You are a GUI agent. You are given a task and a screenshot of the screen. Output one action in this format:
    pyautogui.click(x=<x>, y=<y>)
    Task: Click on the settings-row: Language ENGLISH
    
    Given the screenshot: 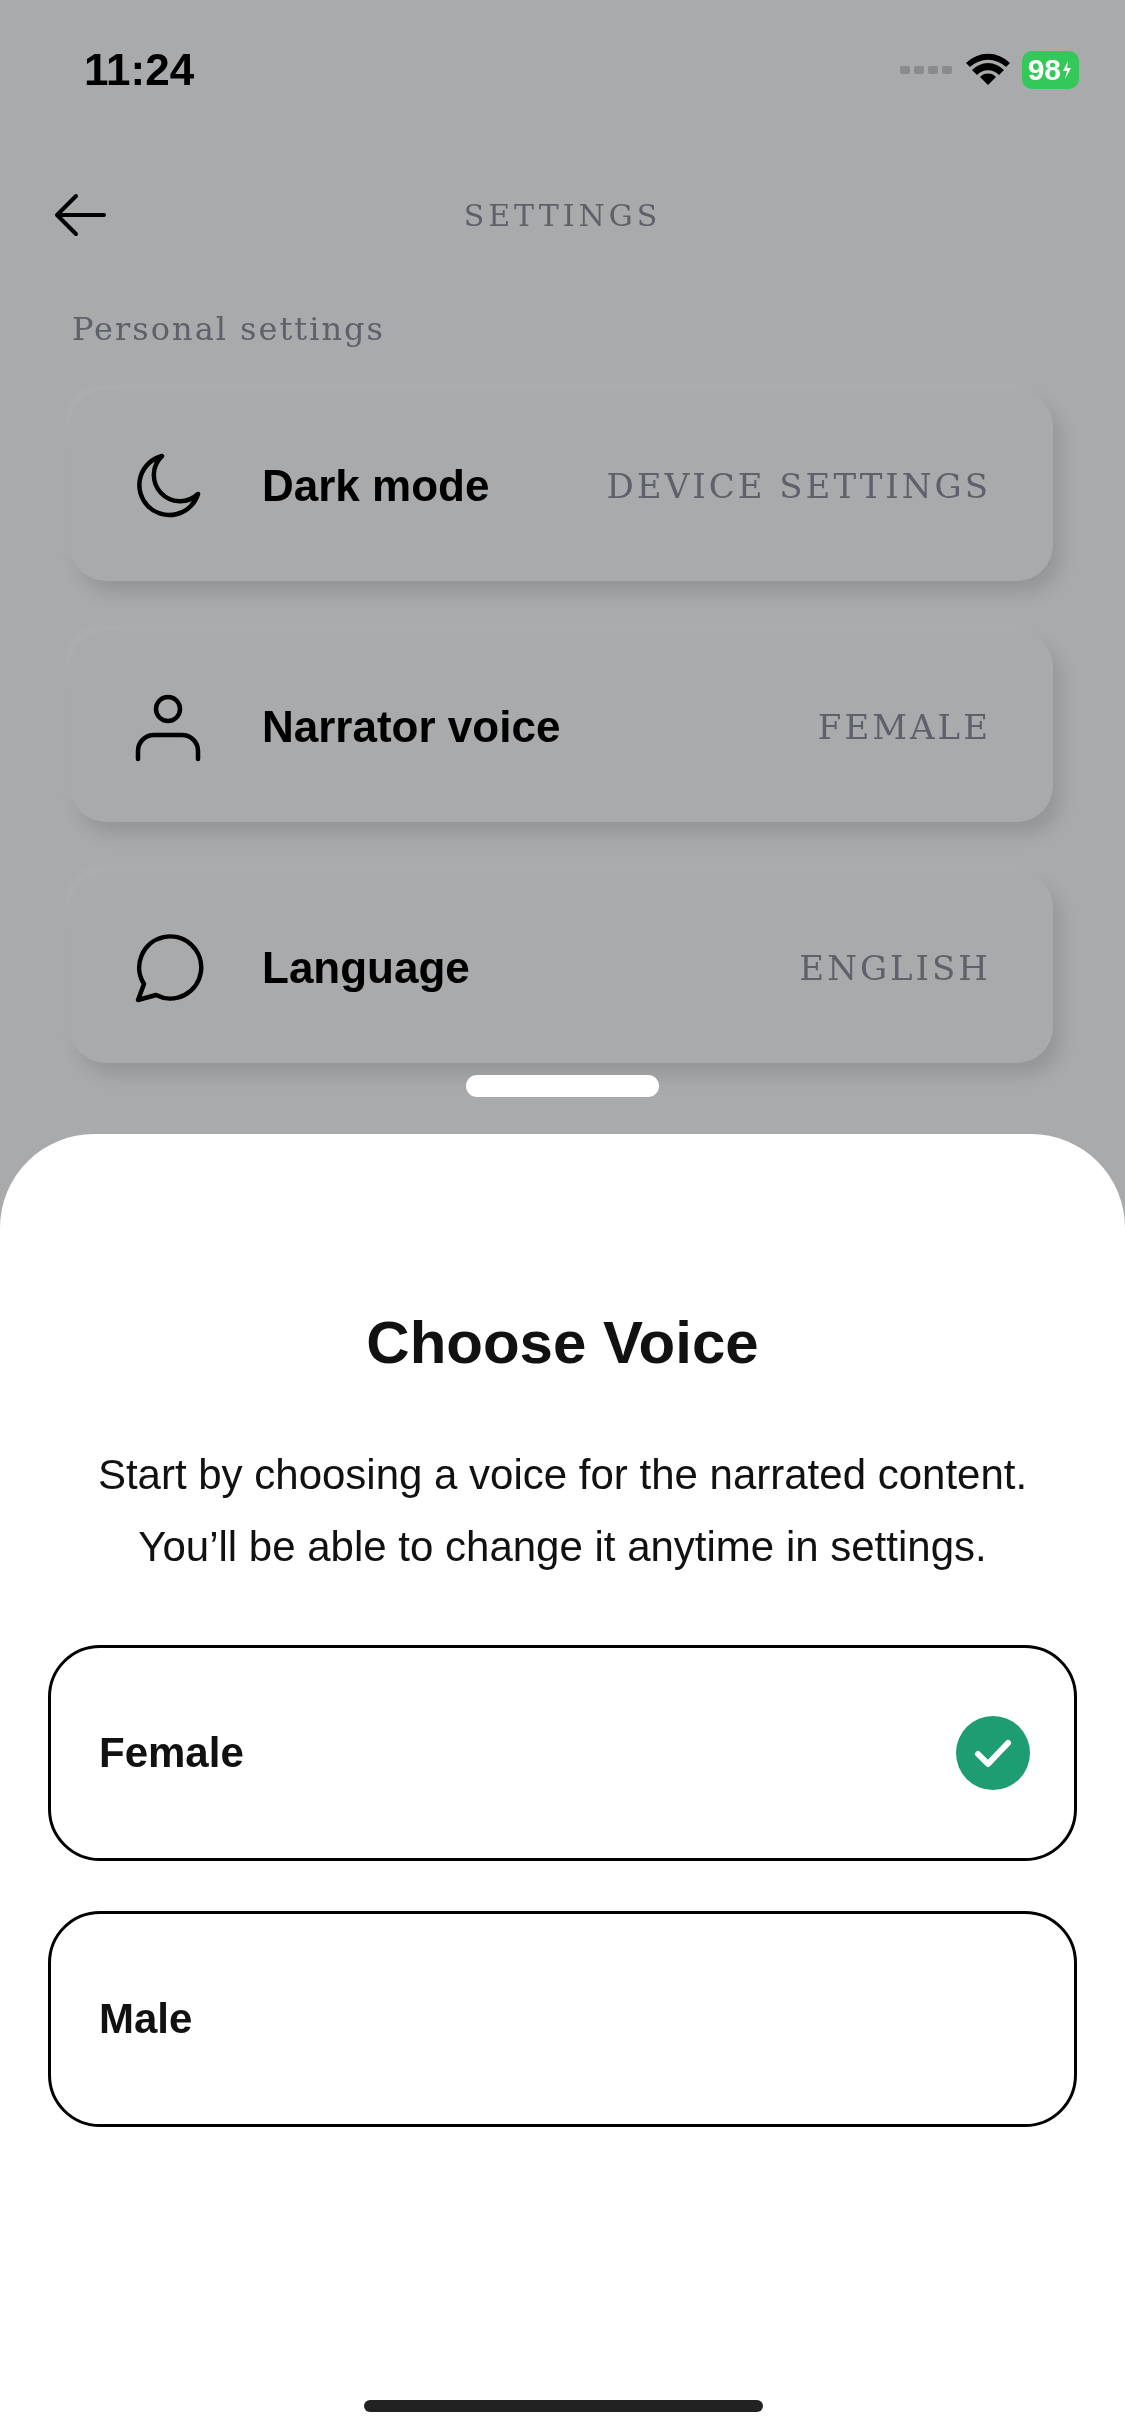 What is the action you would take?
    pyautogui.click(x=561, y=967)
    